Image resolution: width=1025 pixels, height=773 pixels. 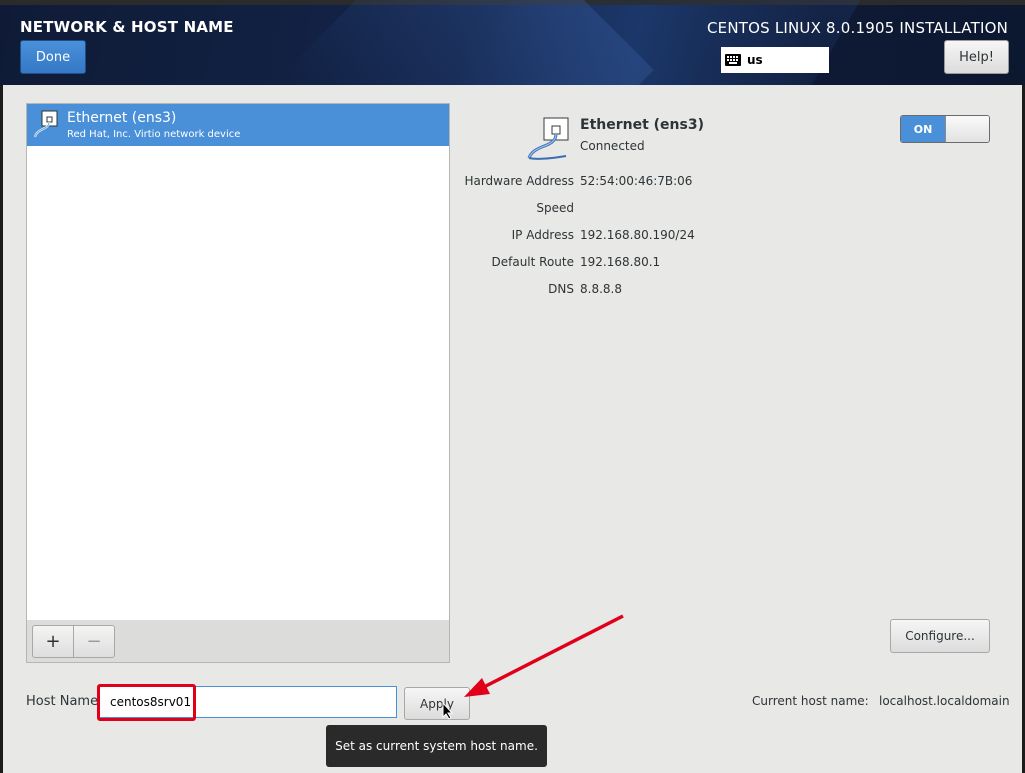 What do you see at coordinates (642, 125) in the screenshot?
I see `device-detail-name: Ethernet (ens3)` at bounding box center [642, 125].